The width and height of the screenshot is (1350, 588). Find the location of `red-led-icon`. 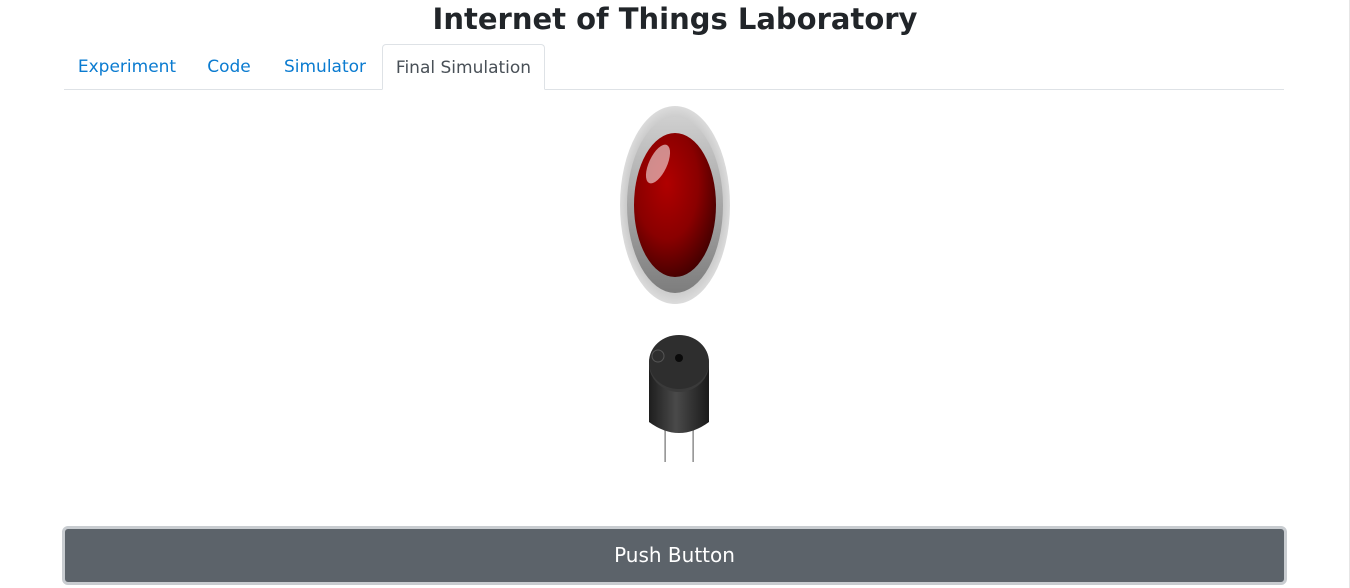

red-led-icon is located at coordinates (675, 205).